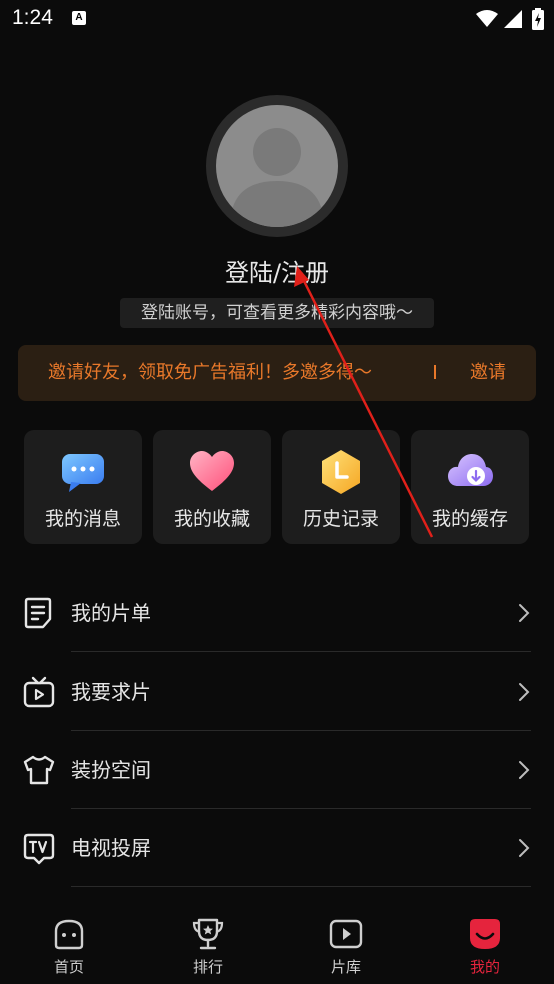 The image size is (554, 984). Describe the element at coordinates (211, 519) in the screenshot. I see `tile-label: 我的收藏` at that location.